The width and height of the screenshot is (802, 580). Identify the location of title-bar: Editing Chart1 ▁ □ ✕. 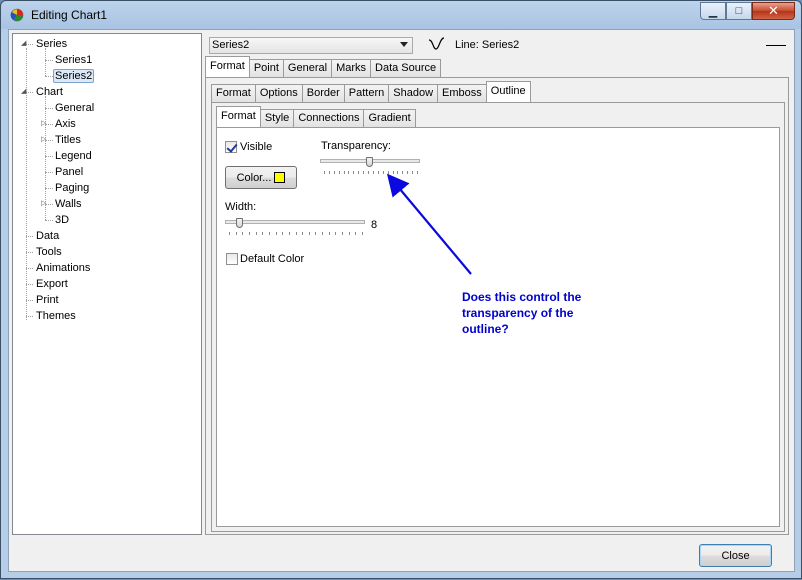
(401, 15).